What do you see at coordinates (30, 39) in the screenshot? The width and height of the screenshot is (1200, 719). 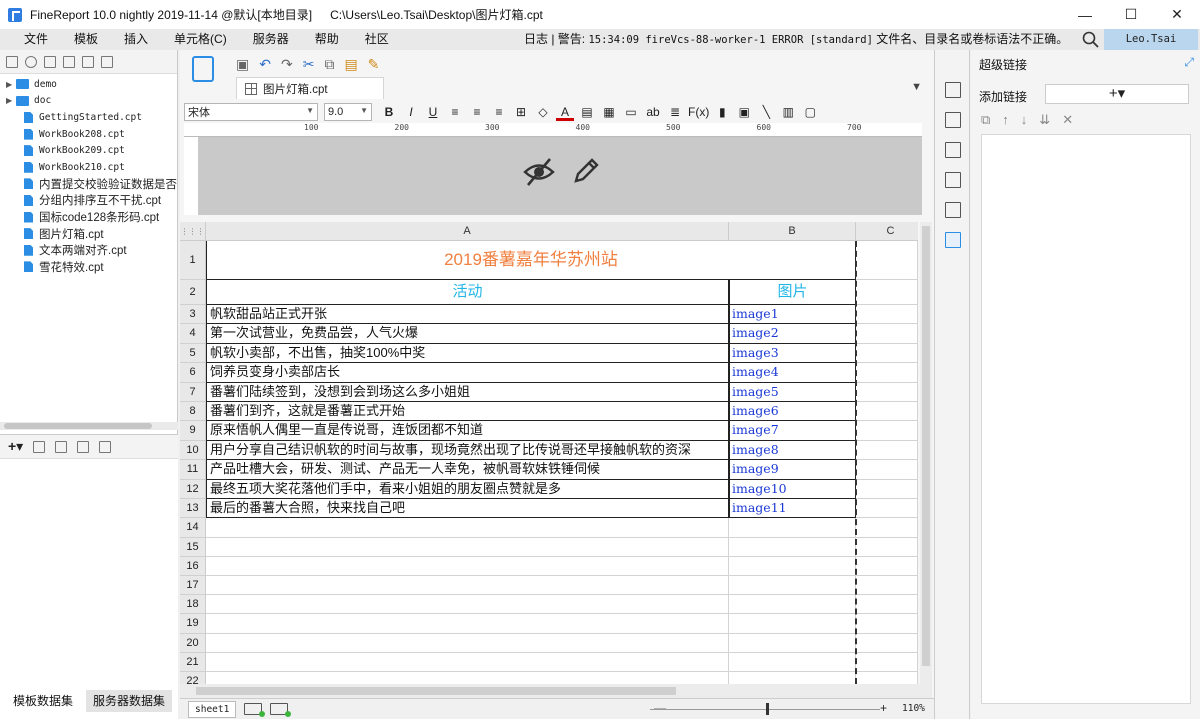 I see `menu-file: 文件` at bounding box center [30, 39].